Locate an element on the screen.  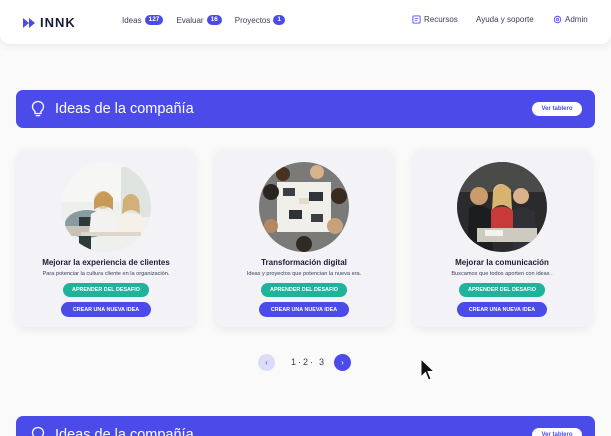
mouse-cursor-icon is located at coordinates (428, 369).